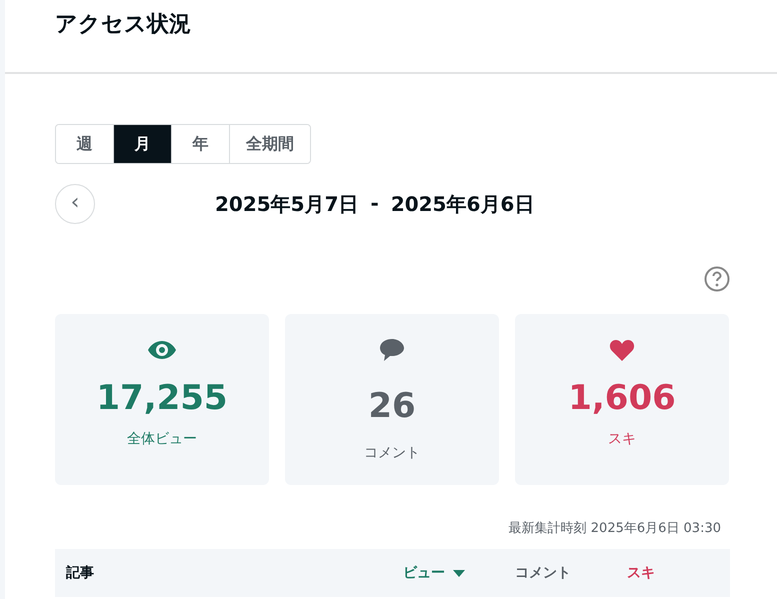 Image resolution: width=777 pixels, height=599 pixels. What do you see at coordinates (85, 144) in the screenshot?
I see `period-tab: 週` at bounding box center [85, 144].